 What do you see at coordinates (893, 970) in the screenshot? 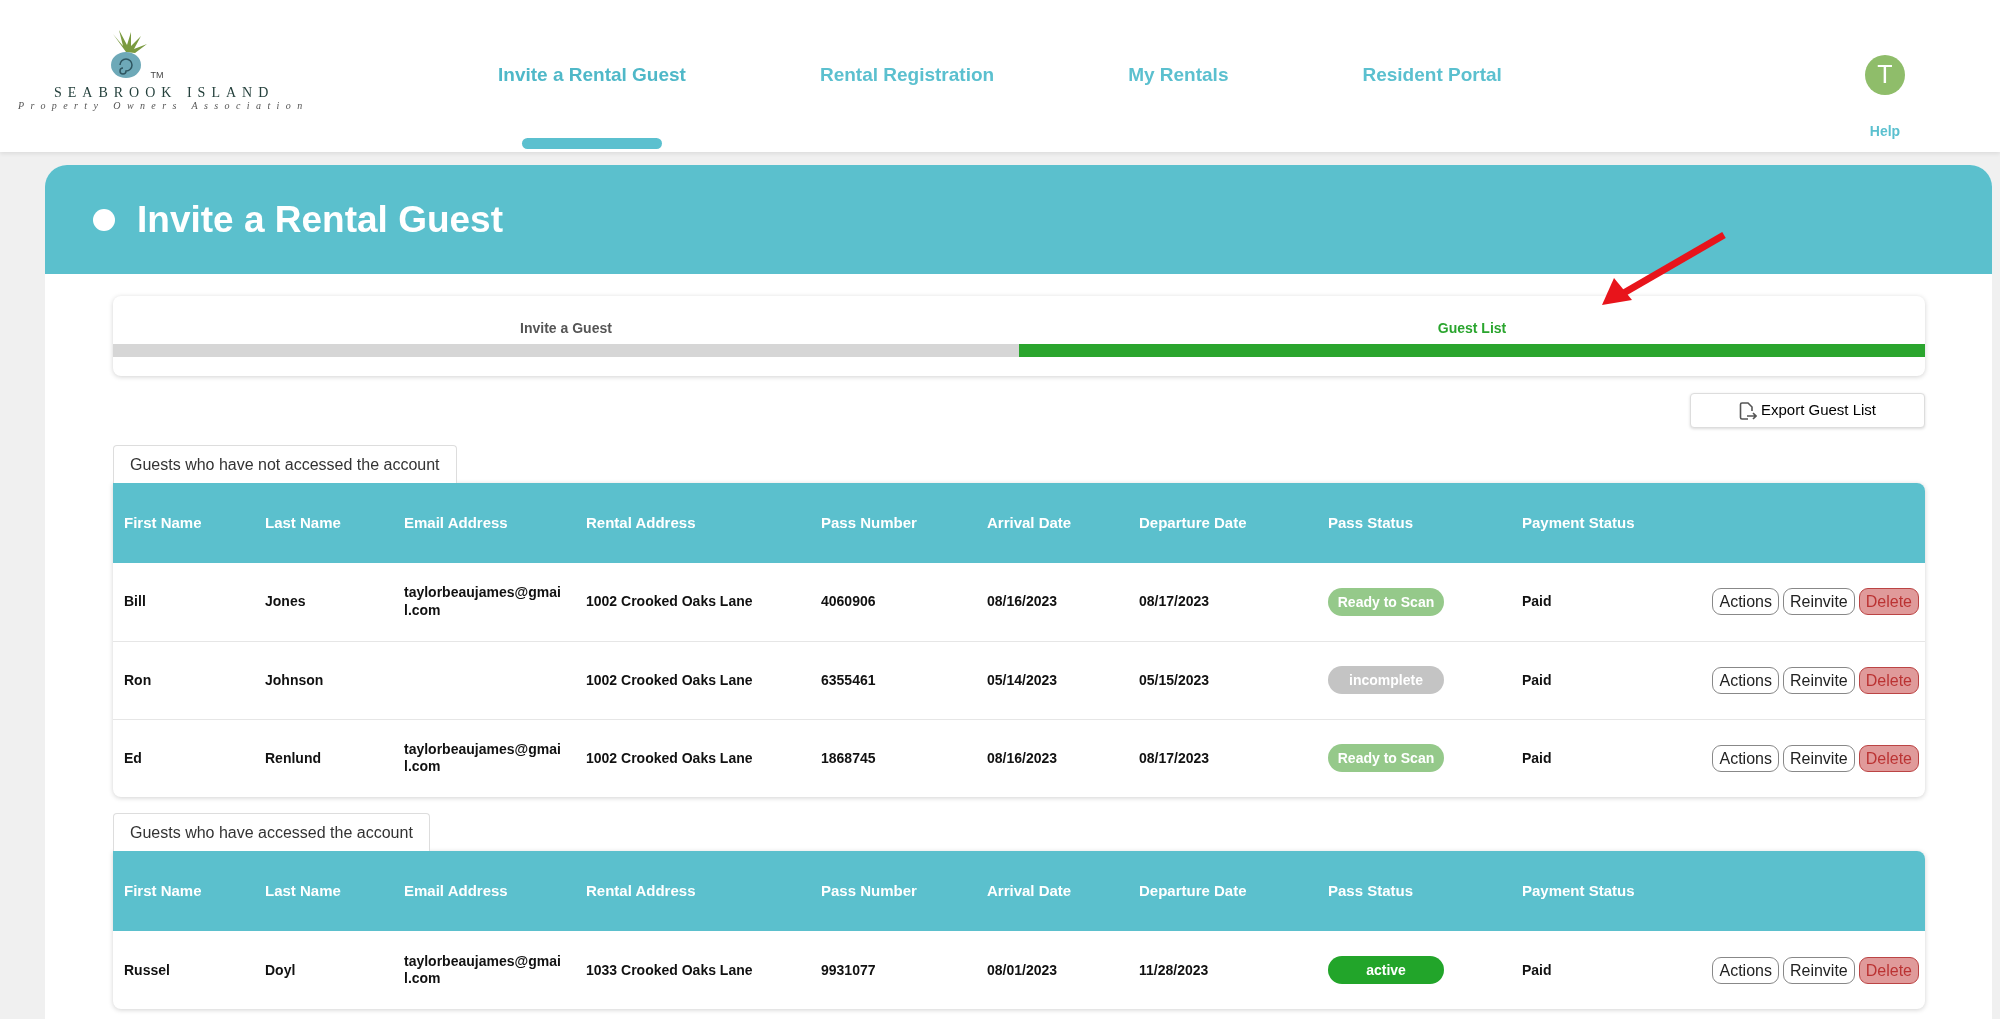
I see `pass-number-cell: 9931077` at bounding box center [893, 970].